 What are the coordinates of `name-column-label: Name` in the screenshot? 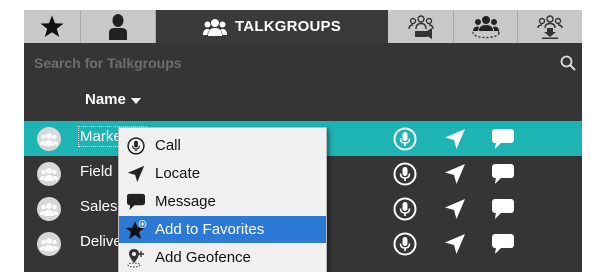 It's located at (105, 99).